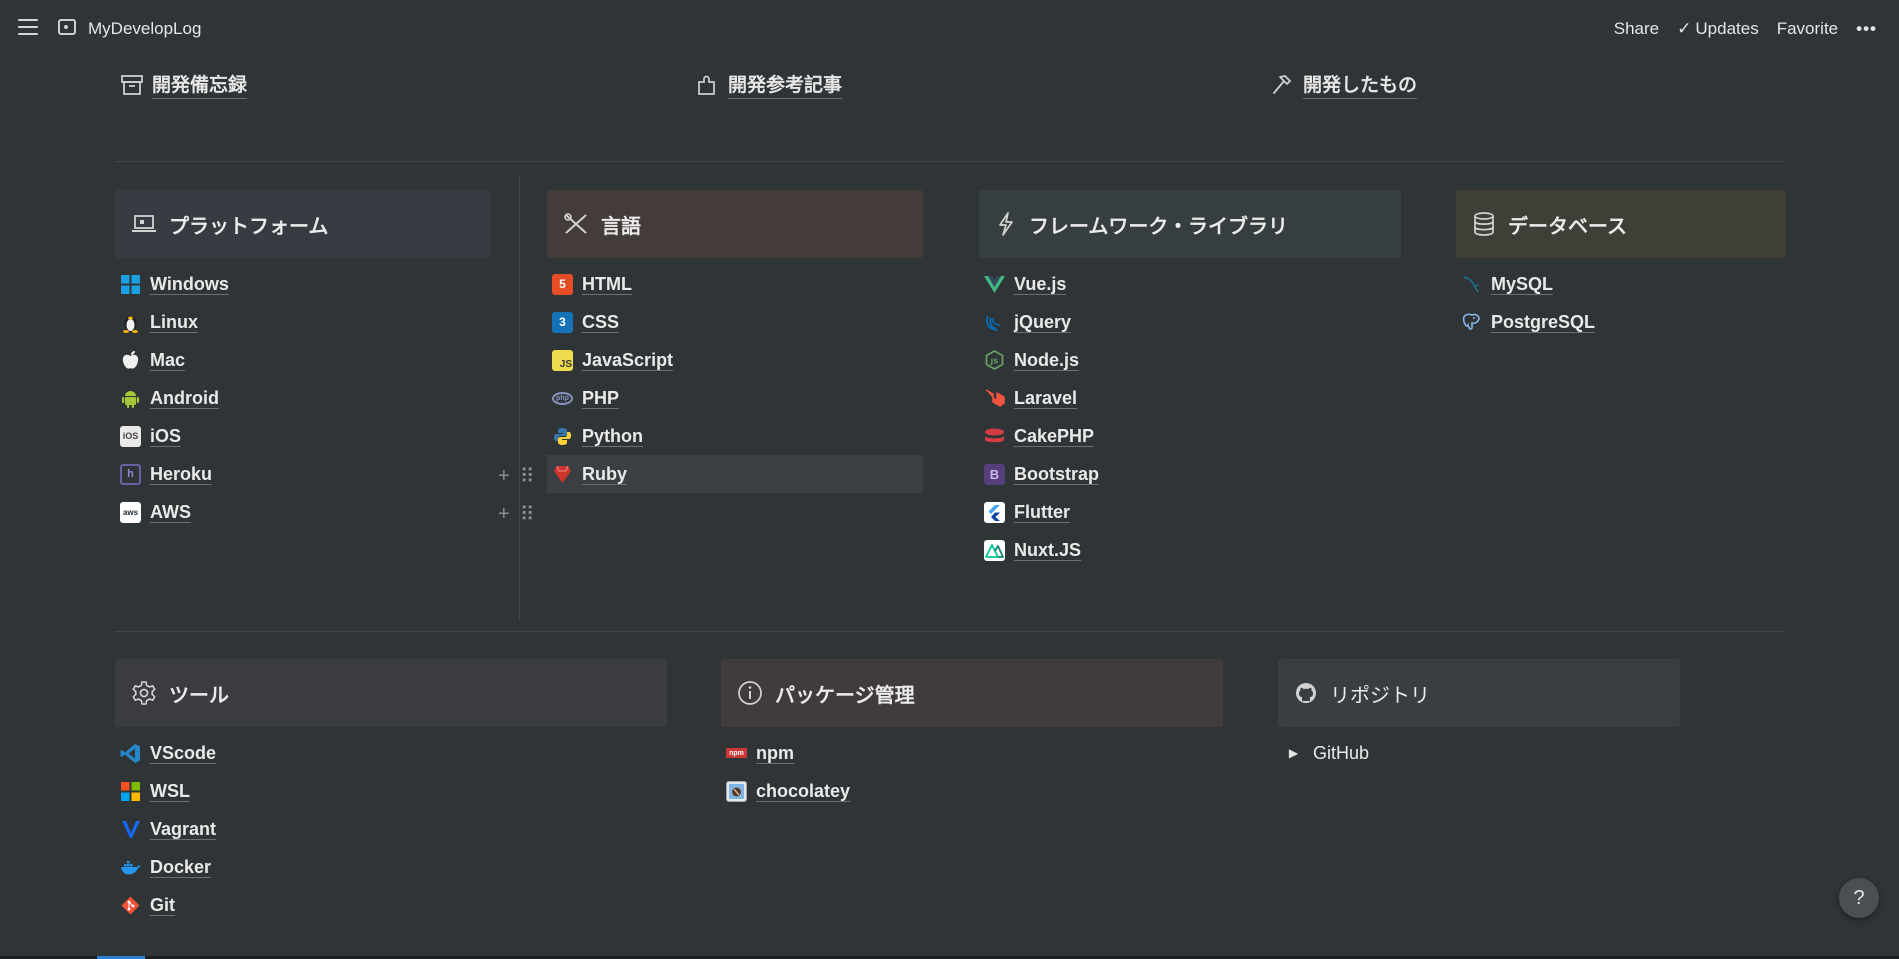 This screenshot has width=1899, height=959. I want to click on divider, so click(950, 161).